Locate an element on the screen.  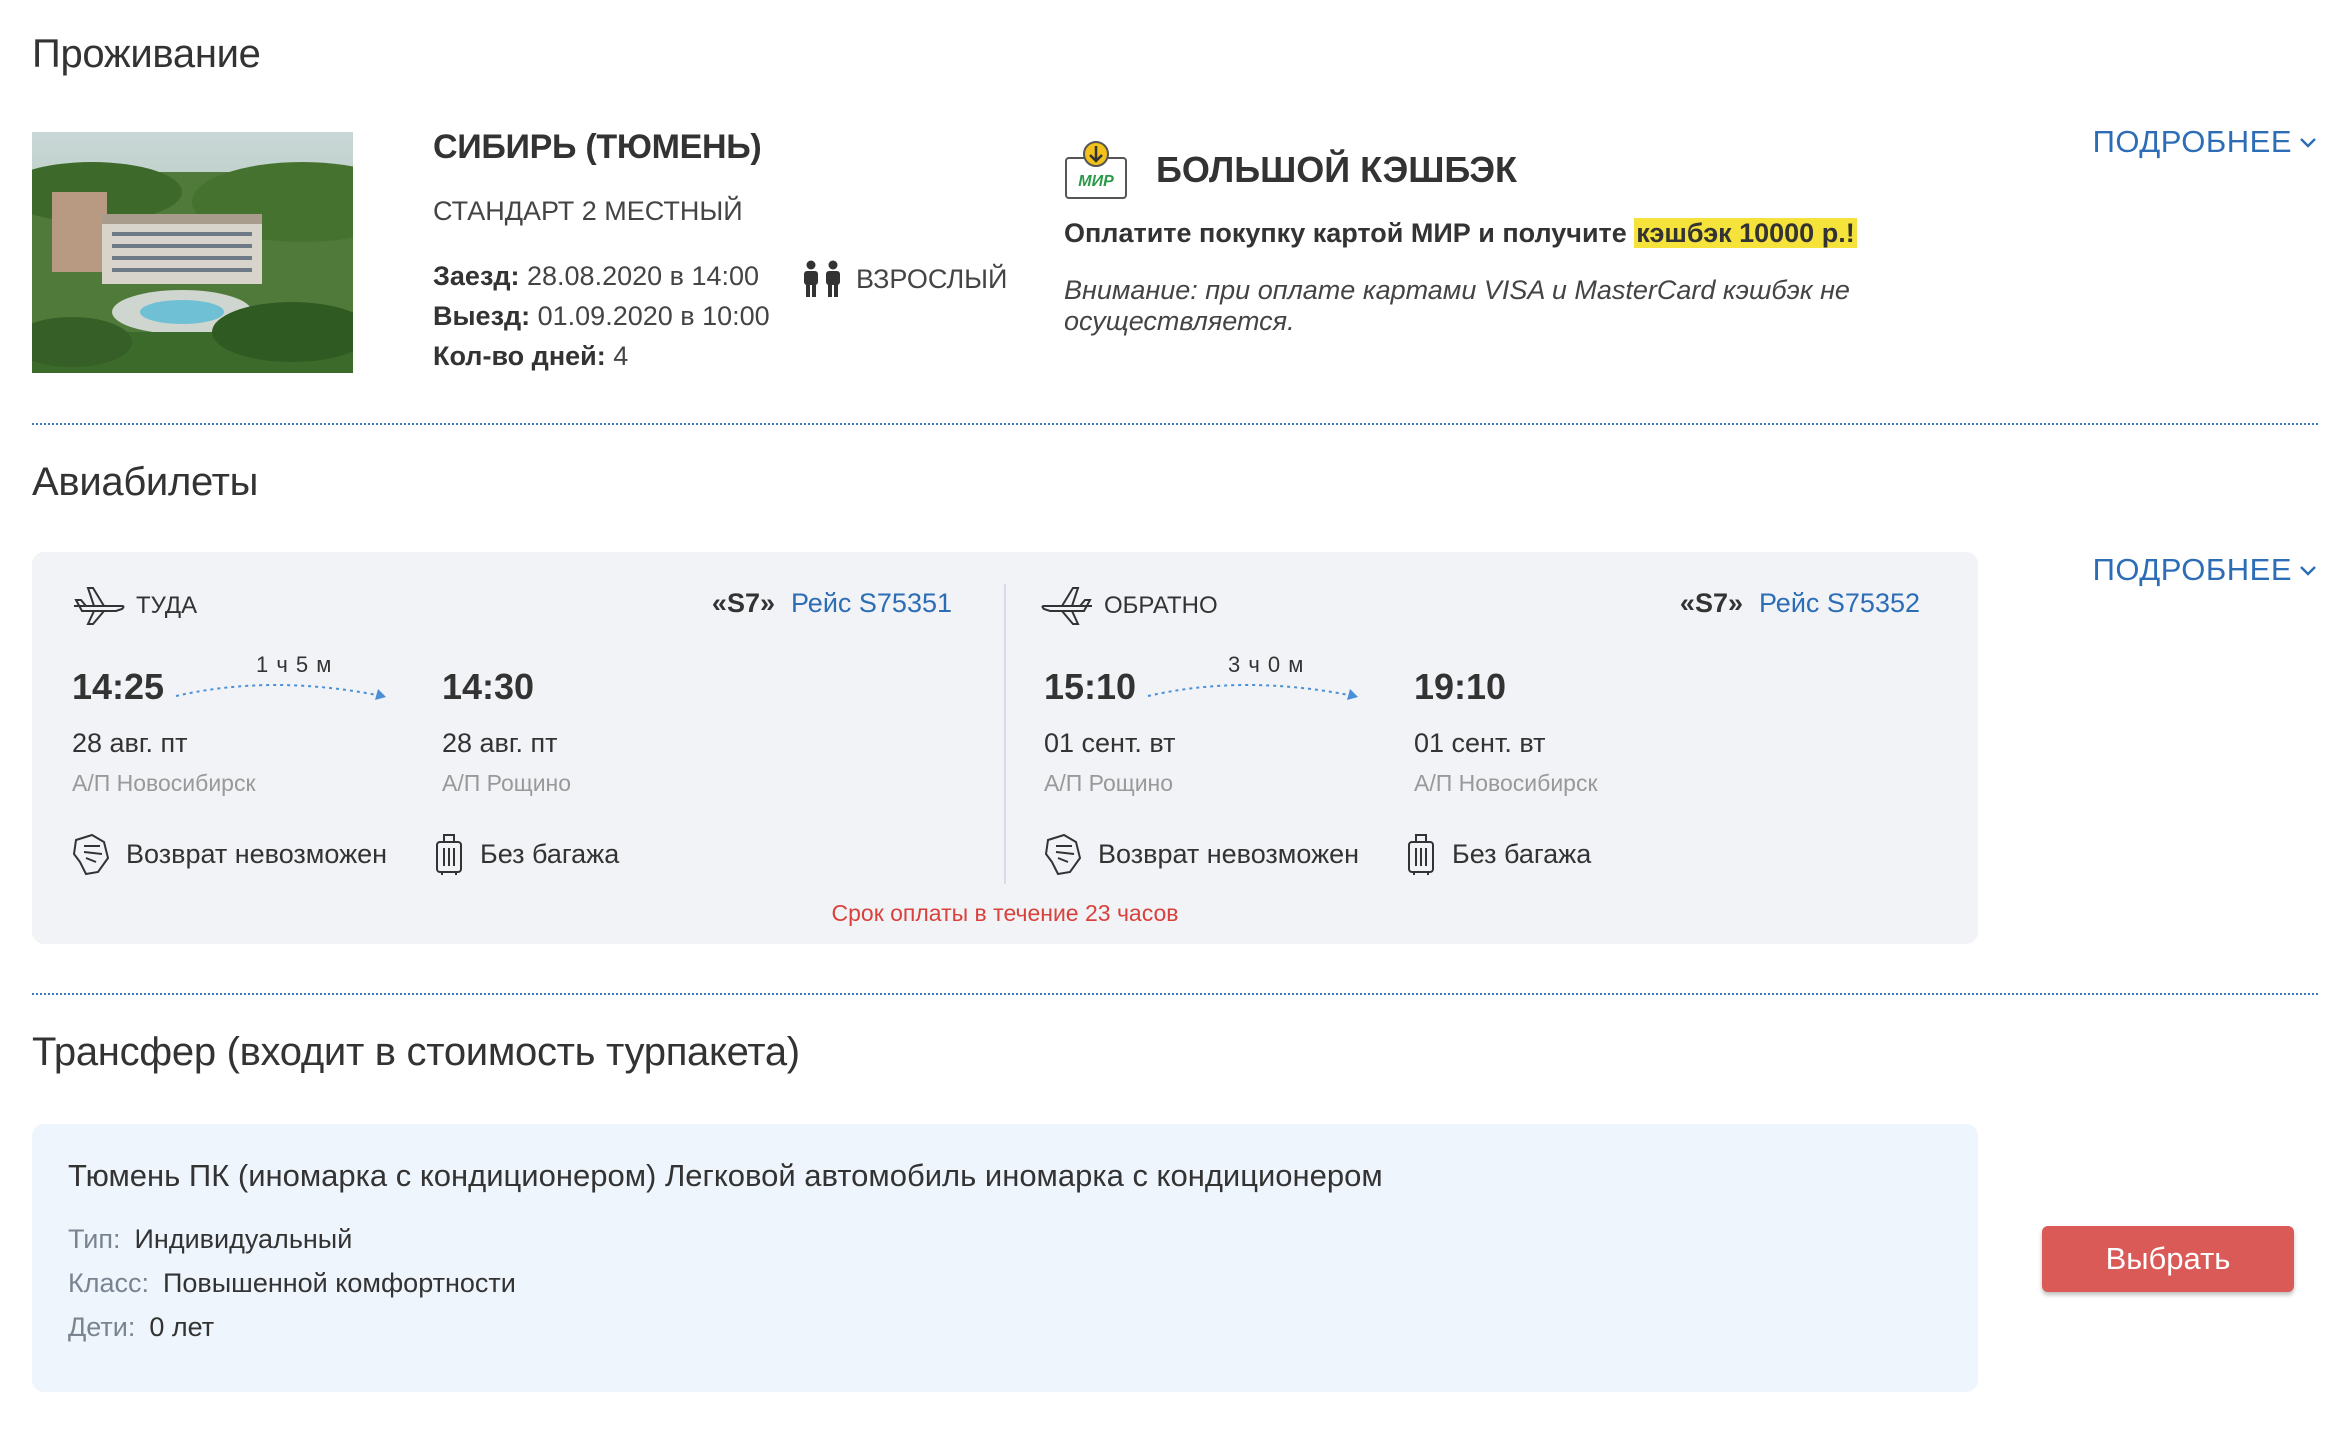
departure-date: 28 авг. пт is located at coordinates (130, 743).